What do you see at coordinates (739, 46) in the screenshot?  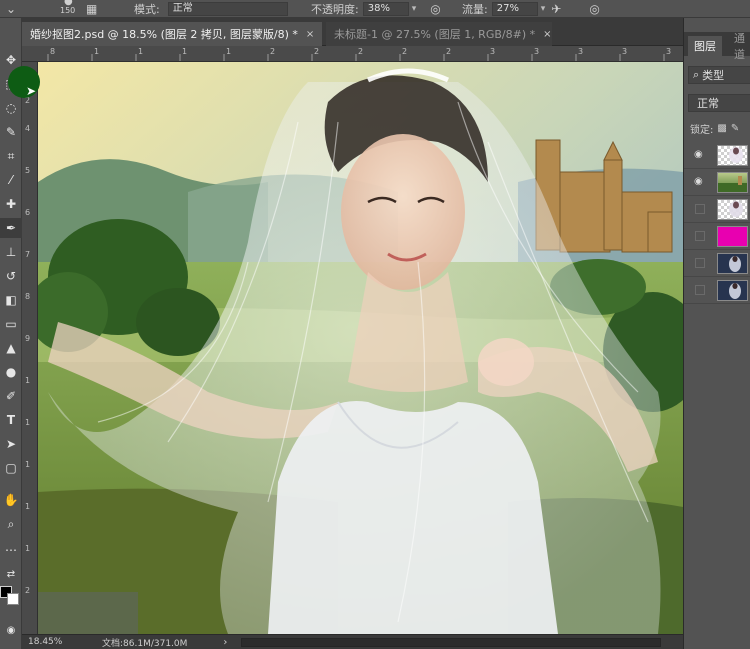 I see `tab-channels: 通道` at bounding box center [739, 46].